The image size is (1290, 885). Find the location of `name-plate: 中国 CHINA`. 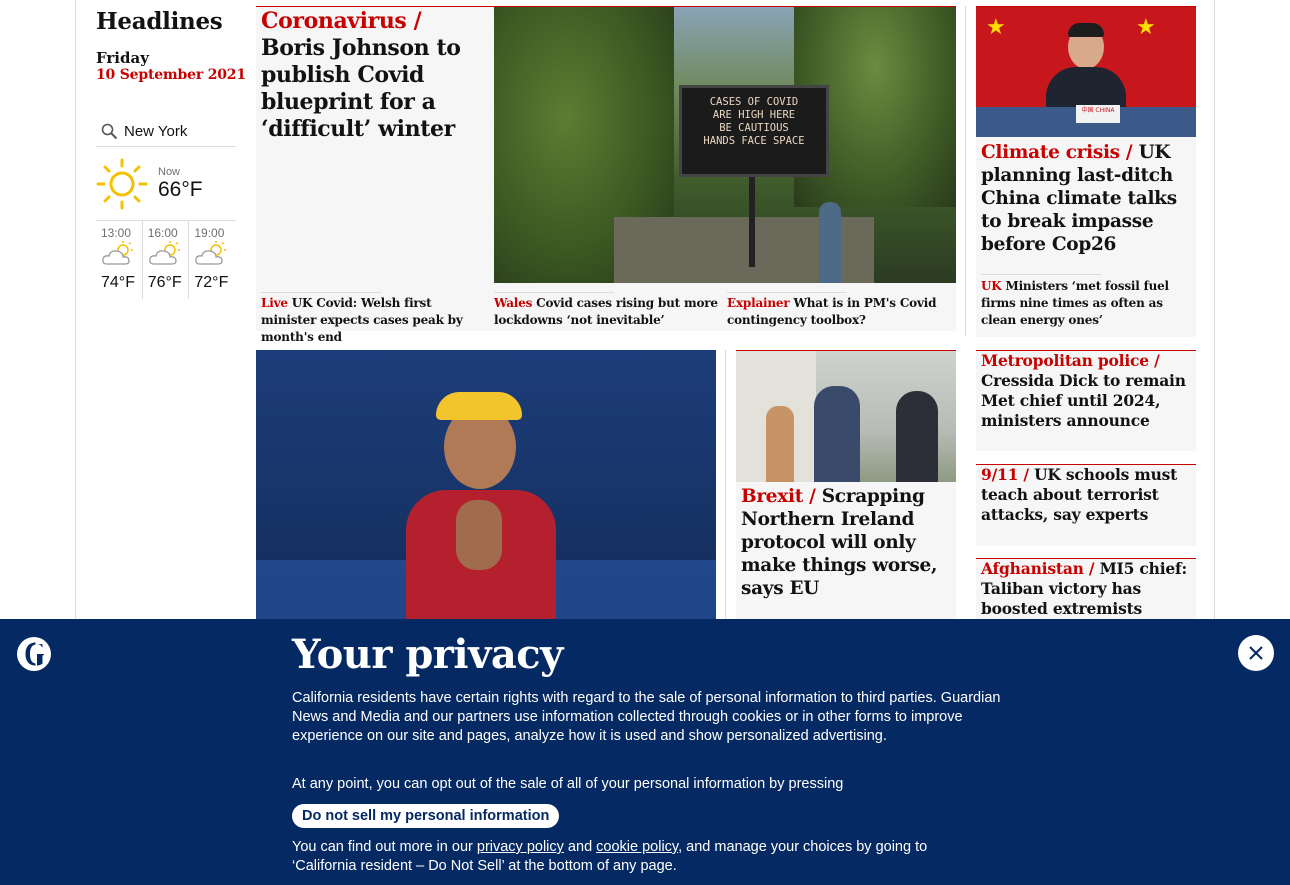

name-plate: 中国 CHINA is located at coordinates (1098, 114).